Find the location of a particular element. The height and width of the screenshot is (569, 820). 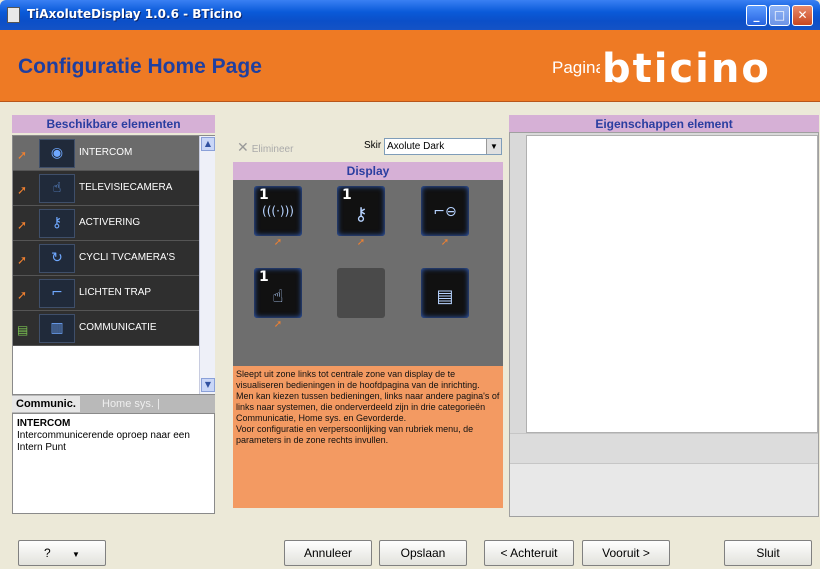

display-toolbar: ✕ Elimineer Skir Axolute Dark ▼ is located at coordinates (368, 147).